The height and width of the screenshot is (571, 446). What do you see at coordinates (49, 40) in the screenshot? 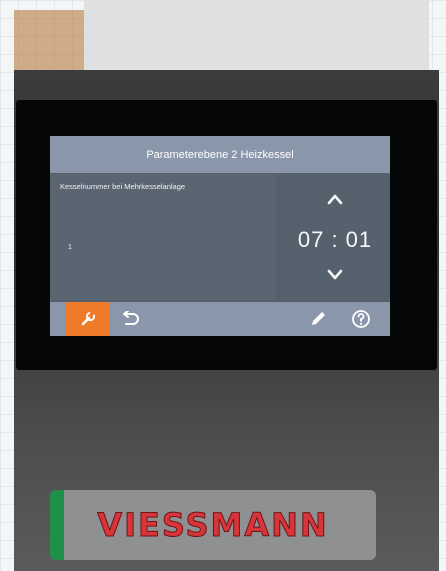
I see `background-object` at bounding box center [49, 40].